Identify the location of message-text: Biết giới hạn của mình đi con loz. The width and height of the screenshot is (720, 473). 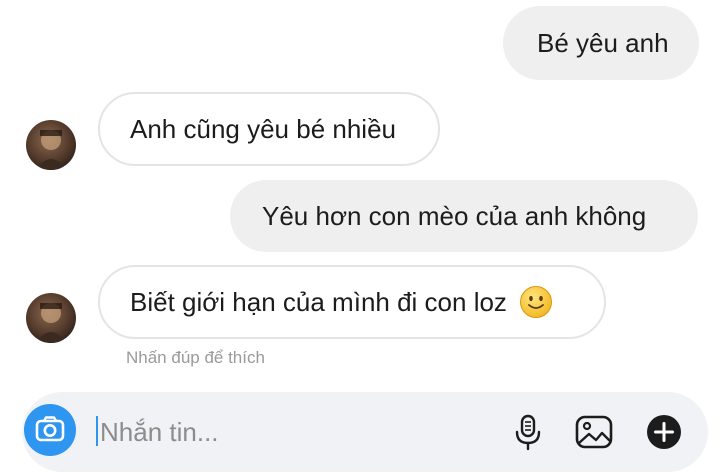
(318, 302).